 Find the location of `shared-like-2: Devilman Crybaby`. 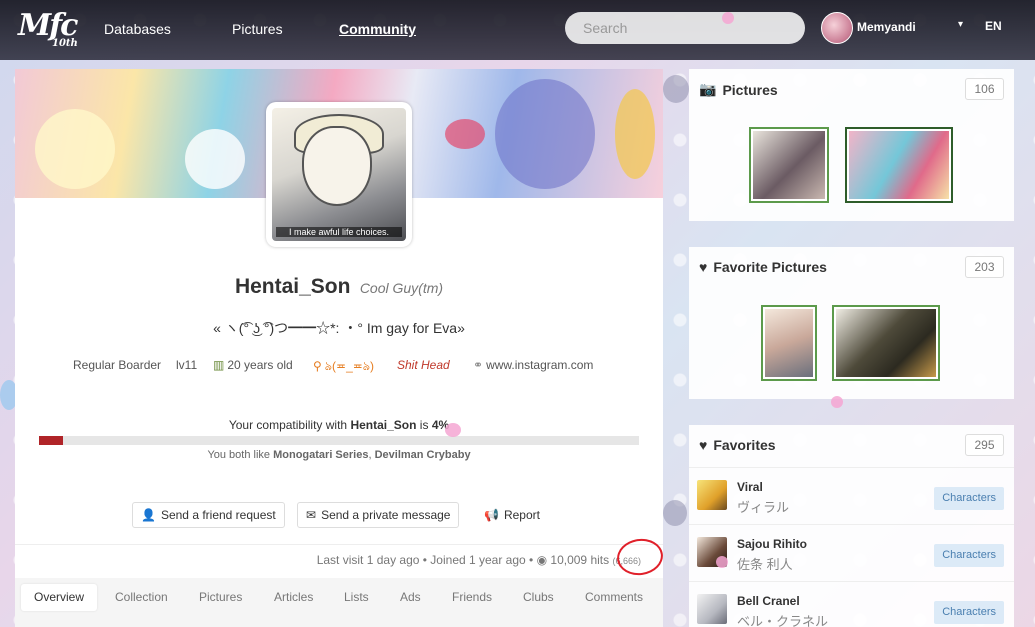

shared-like-2: Devilman Crybaby is located at coordinates (423, 455).